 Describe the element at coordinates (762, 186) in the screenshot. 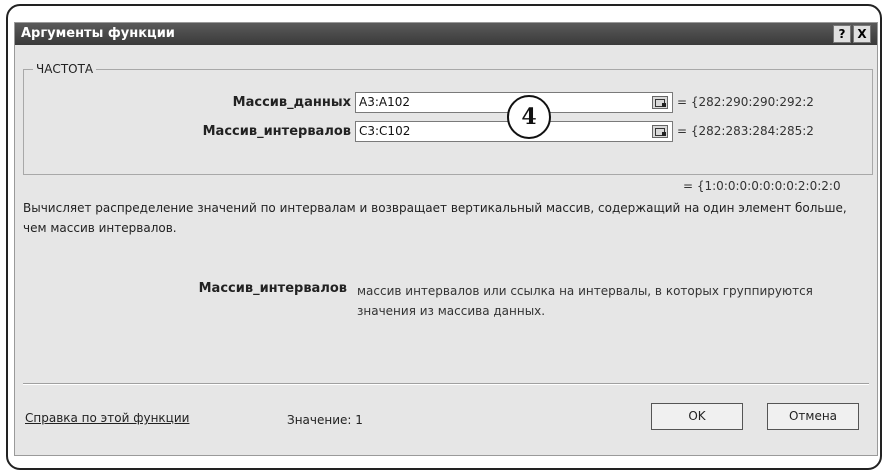

I see `formula-result-preview: = {1:0:0:0:0:0:0:0:2:0:2:0` at that location.